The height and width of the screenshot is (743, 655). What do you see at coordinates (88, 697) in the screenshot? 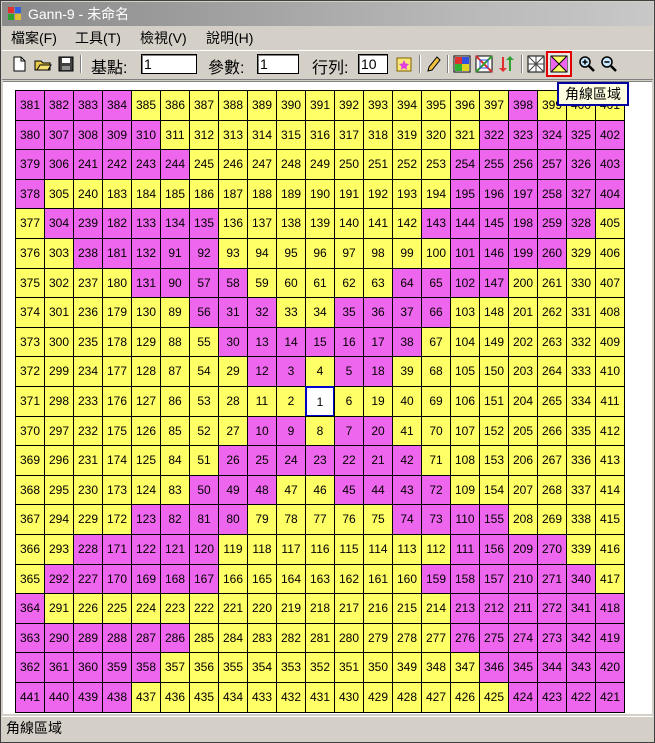
I see `grid-cell: 439` at bounding box center [88, 697].